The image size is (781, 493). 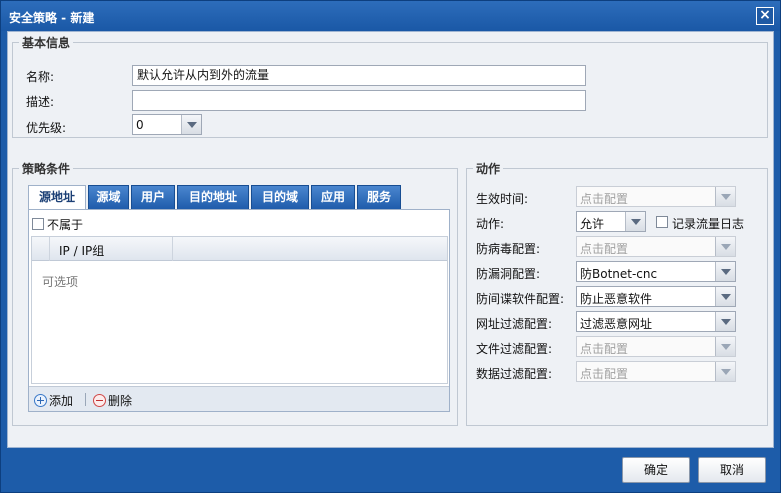 What do you see at coordinates (520, 299) in the screenshot?
I see `anti-spyware-label: 防间谍软件配置:` at bounding box center [520, 299].